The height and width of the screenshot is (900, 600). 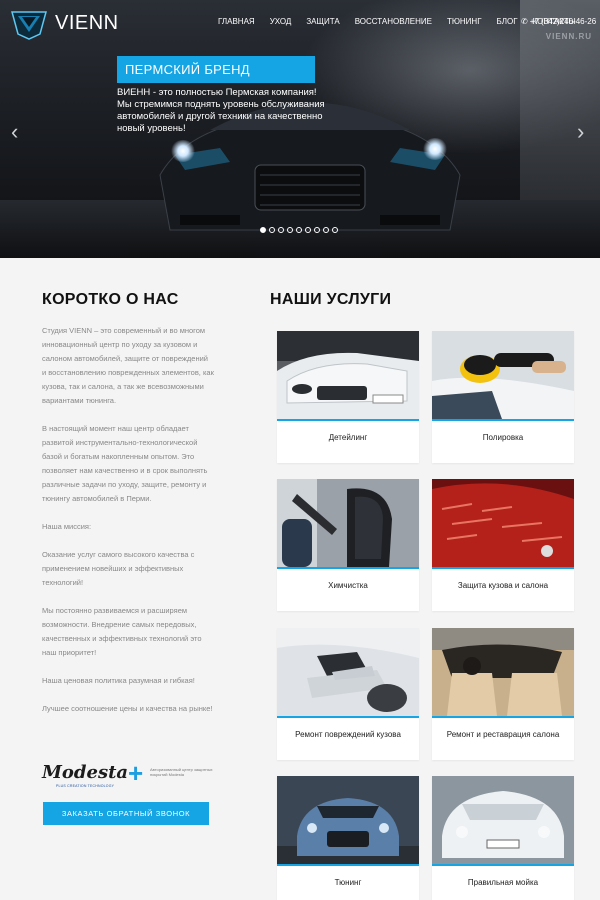 I want to click on nav-item-home: ГЛАВНАЯ, so click(x=236, y=21).